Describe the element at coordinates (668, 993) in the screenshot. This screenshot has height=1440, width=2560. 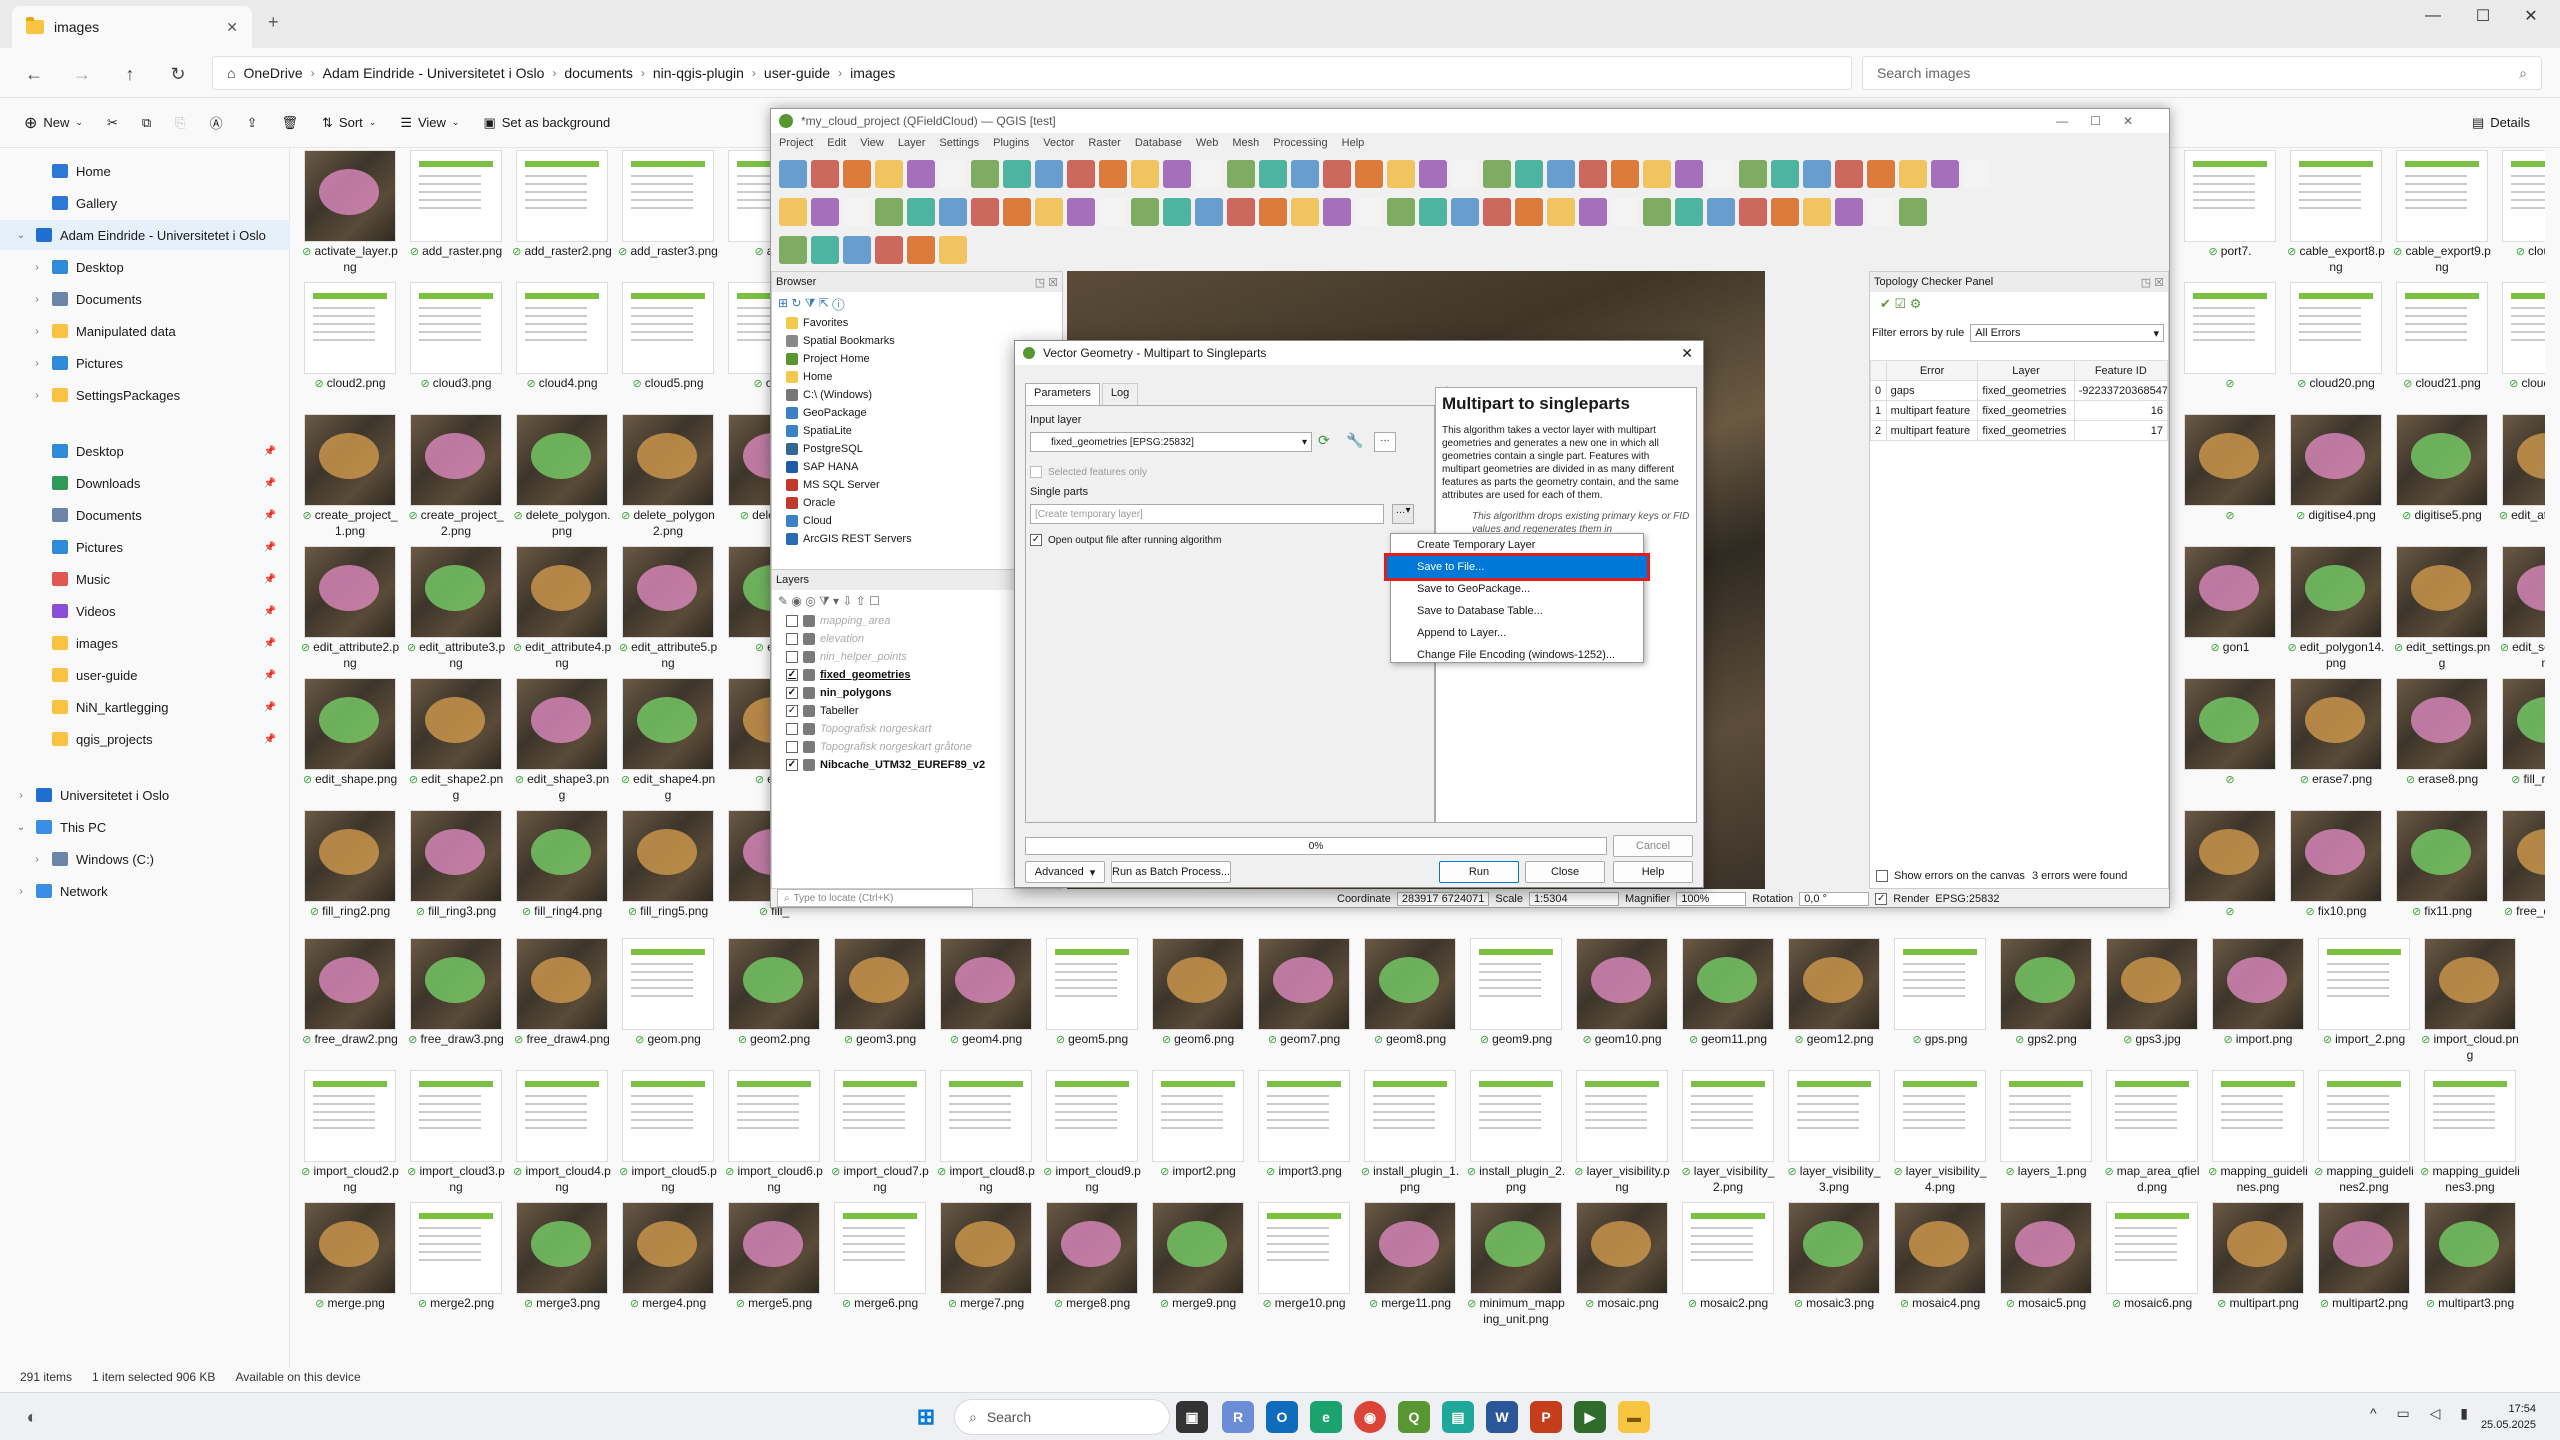
I see `file-thumbnail: ⊘ geom.png` at that location.